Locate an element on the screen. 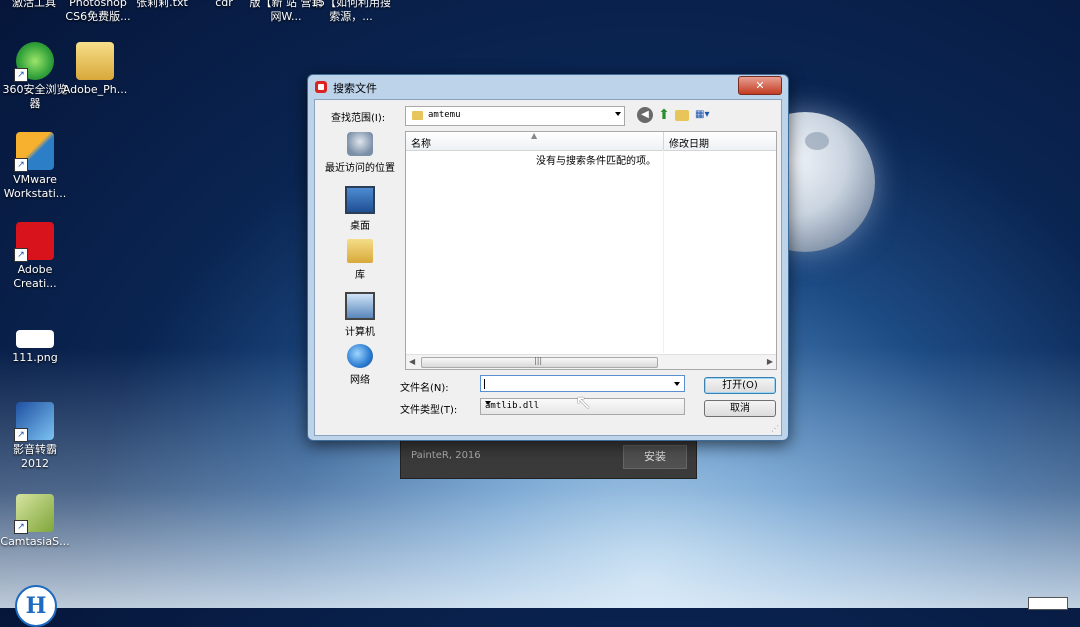 Image resolution: width=1080 pixels, height=627 pixels. installer-window: PainteR, 2016 安装 is located at coordinates (548, 458).